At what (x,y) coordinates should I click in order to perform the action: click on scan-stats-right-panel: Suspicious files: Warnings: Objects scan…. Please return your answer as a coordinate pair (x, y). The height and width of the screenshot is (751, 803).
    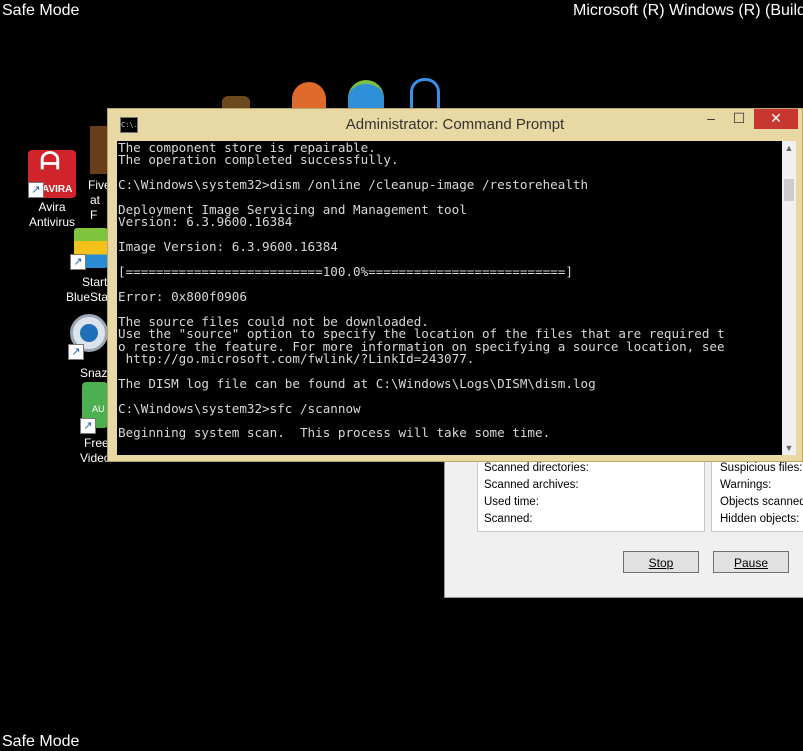
    Looking at the image, I should click on (757, 494).